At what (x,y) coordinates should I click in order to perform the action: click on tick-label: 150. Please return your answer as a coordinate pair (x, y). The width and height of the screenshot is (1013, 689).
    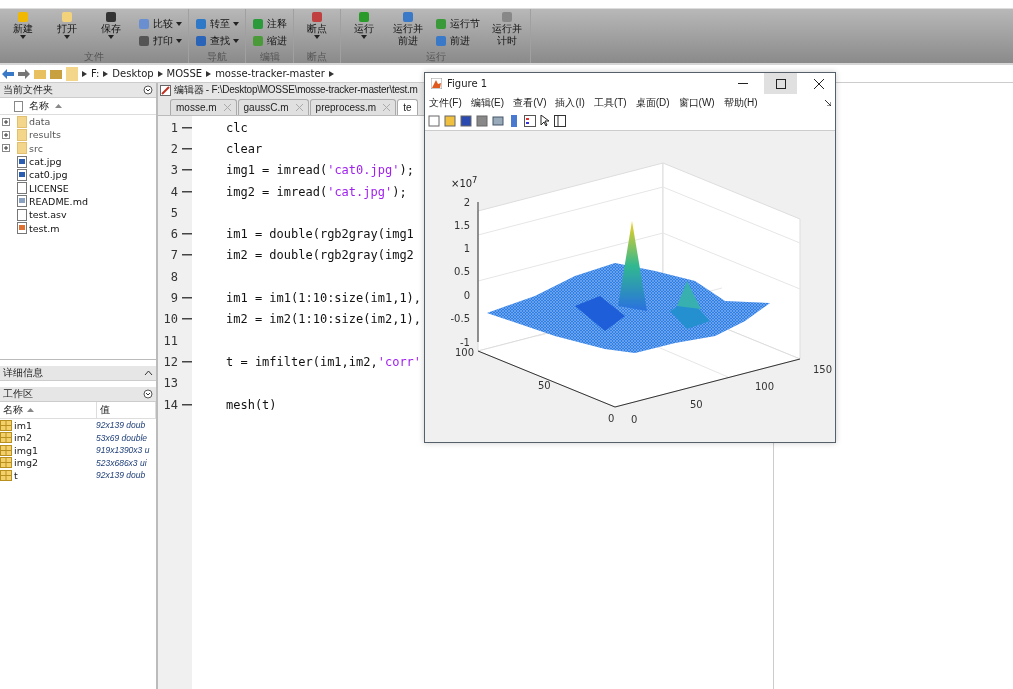
    Looking at the image, I should click on (823, 369).